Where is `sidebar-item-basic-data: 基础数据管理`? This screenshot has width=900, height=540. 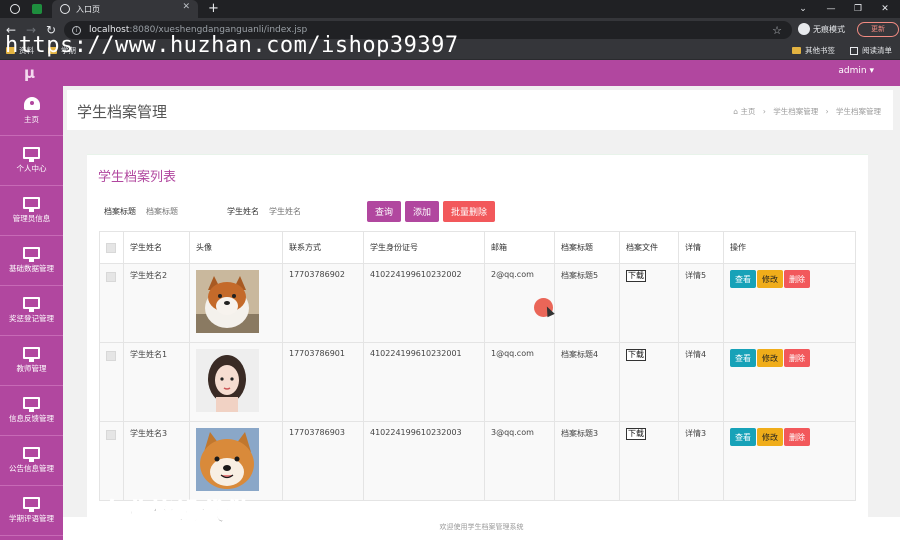
sidebar-item-basic-data: 基础数据管理 is located at coordinates (31, 261).